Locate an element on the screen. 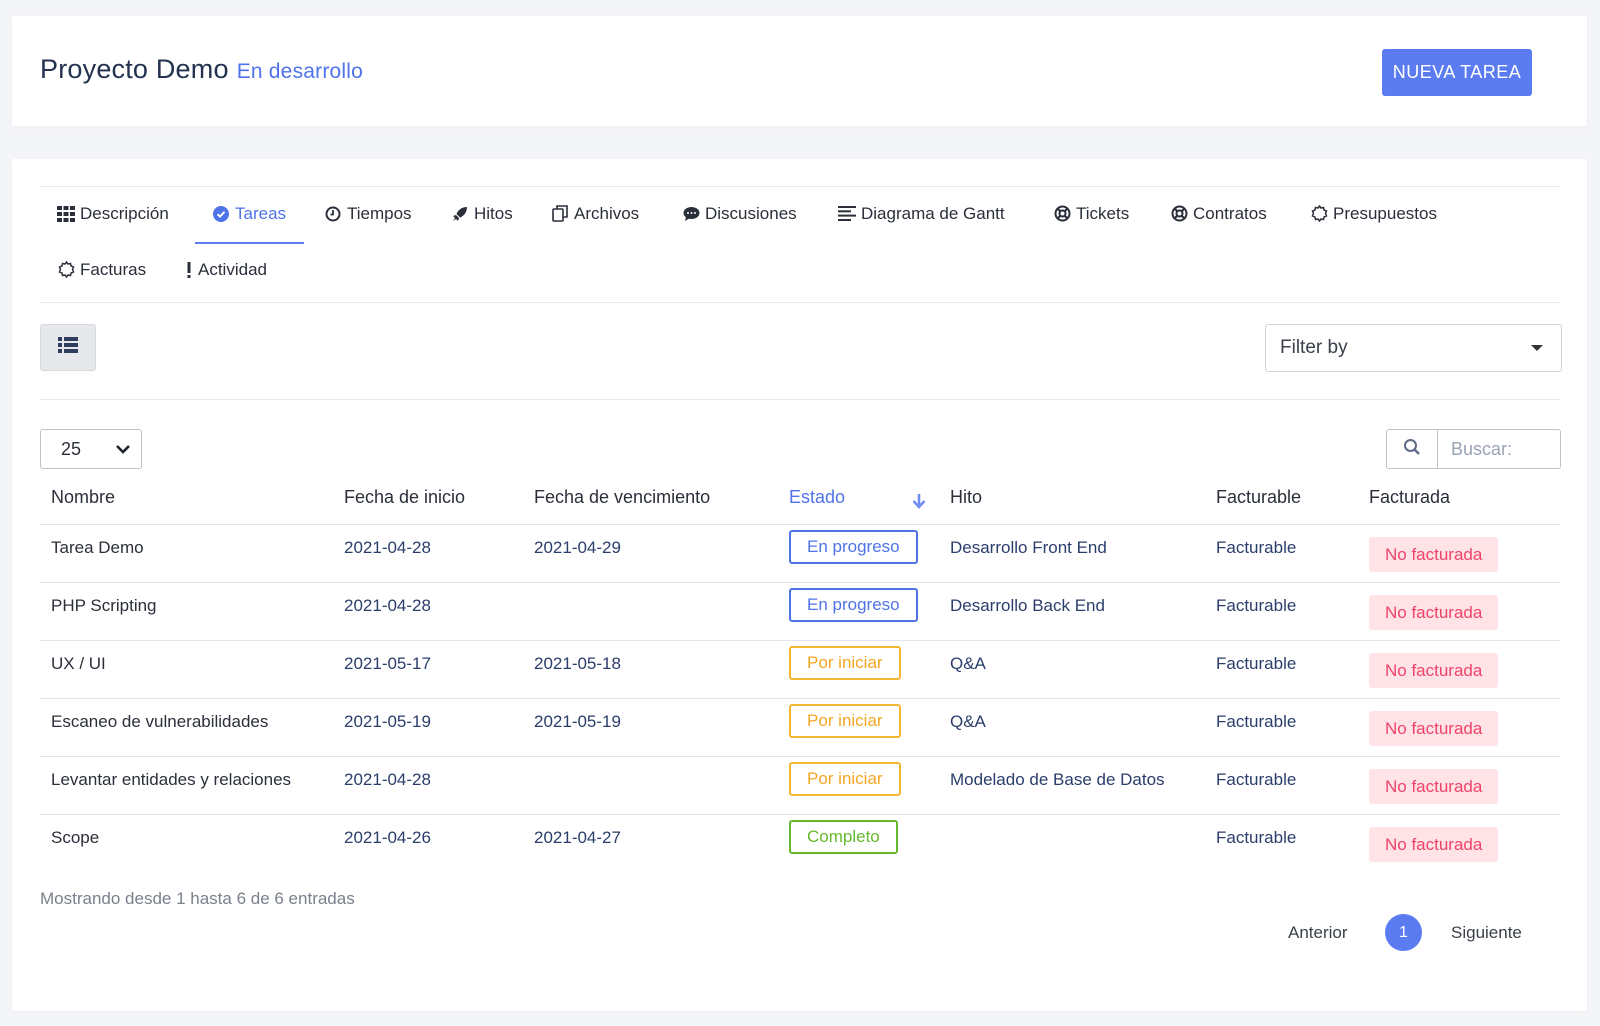  search-button is located at coordinates (1412, 449).